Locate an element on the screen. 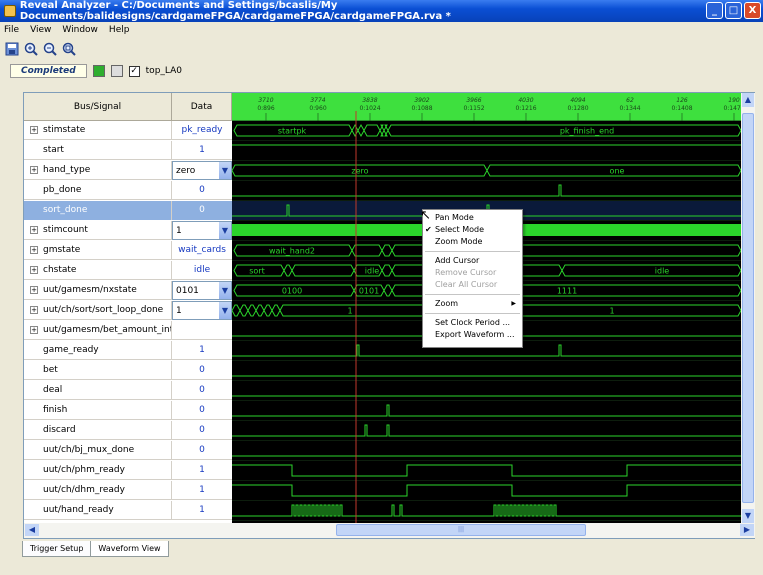  stop-icon is located at coordinates (116, 71).